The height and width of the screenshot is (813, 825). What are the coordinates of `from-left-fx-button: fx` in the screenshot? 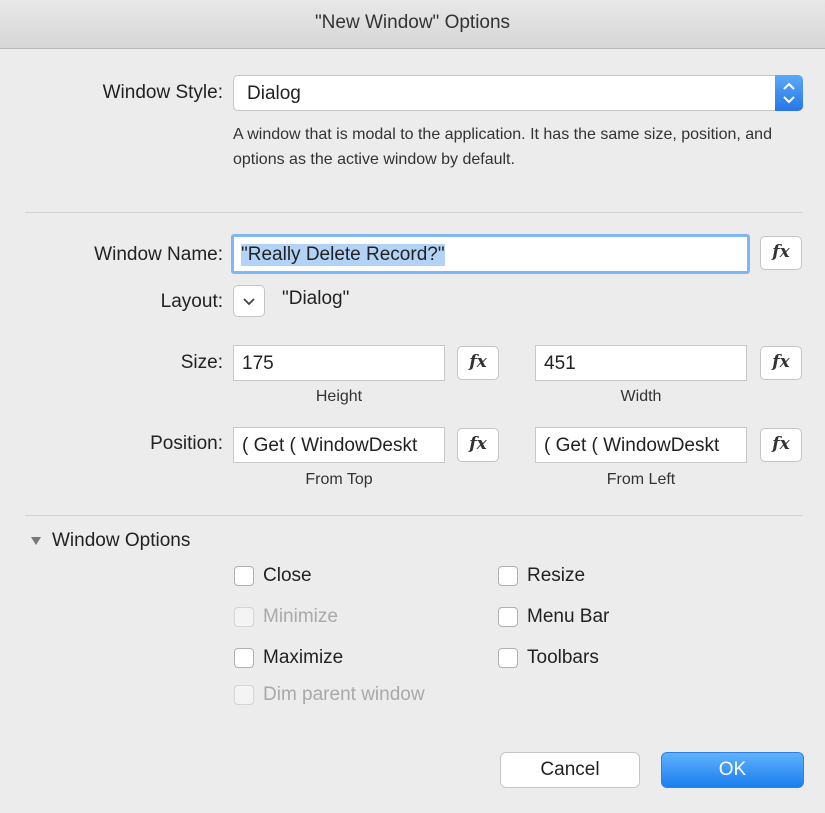 It's located at (781, 445).